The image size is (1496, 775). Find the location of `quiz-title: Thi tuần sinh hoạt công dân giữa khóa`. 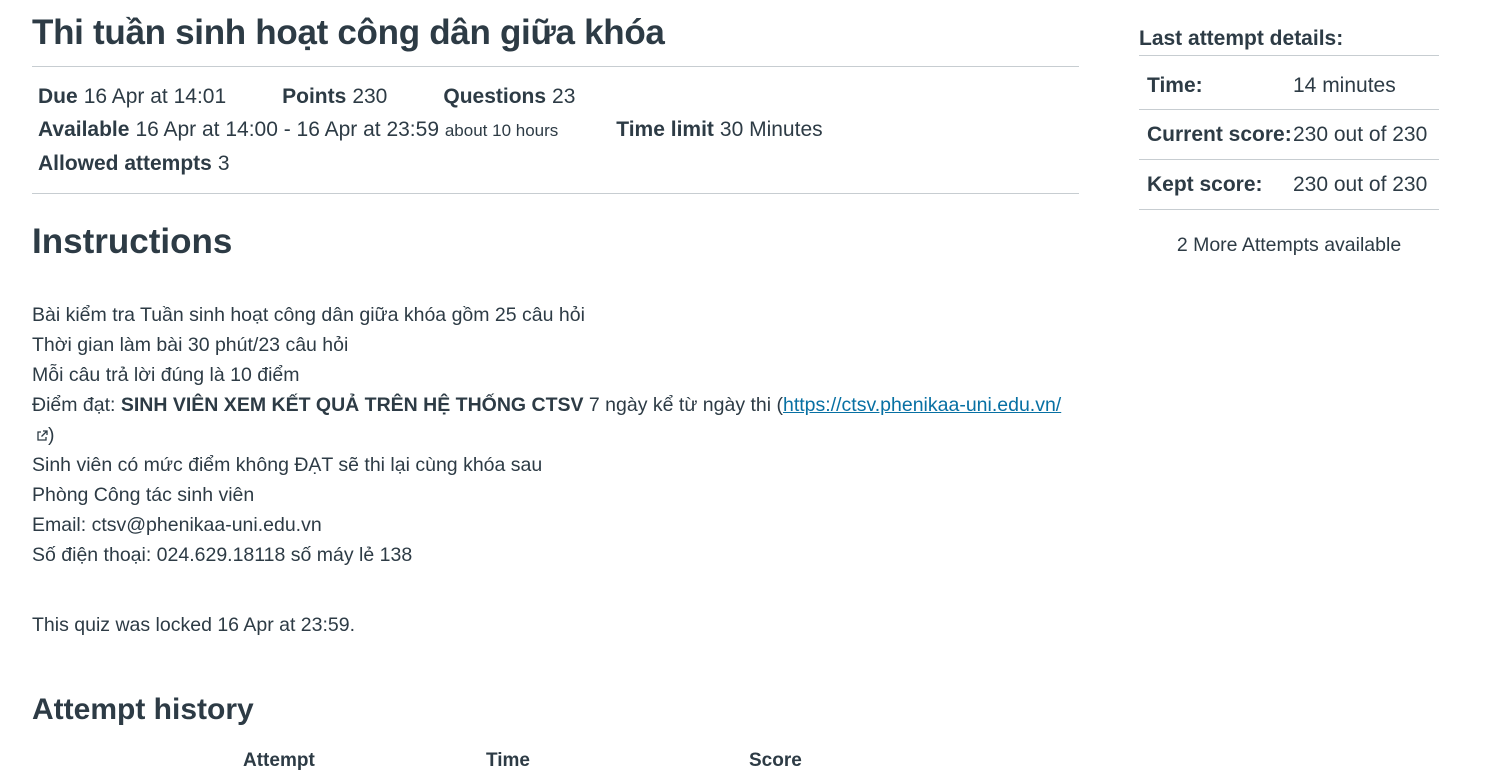

quiz-title: Thi tuần sinh hoạt công dân giữa khóa is located at coordinates (348, 32).